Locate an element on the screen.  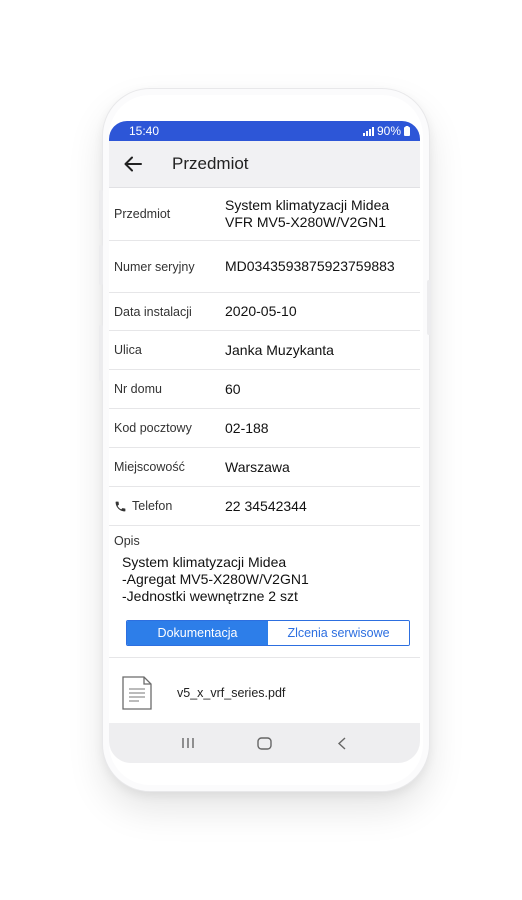
field-value: MD0343593875923759883 is located at coordinates (310, 266).